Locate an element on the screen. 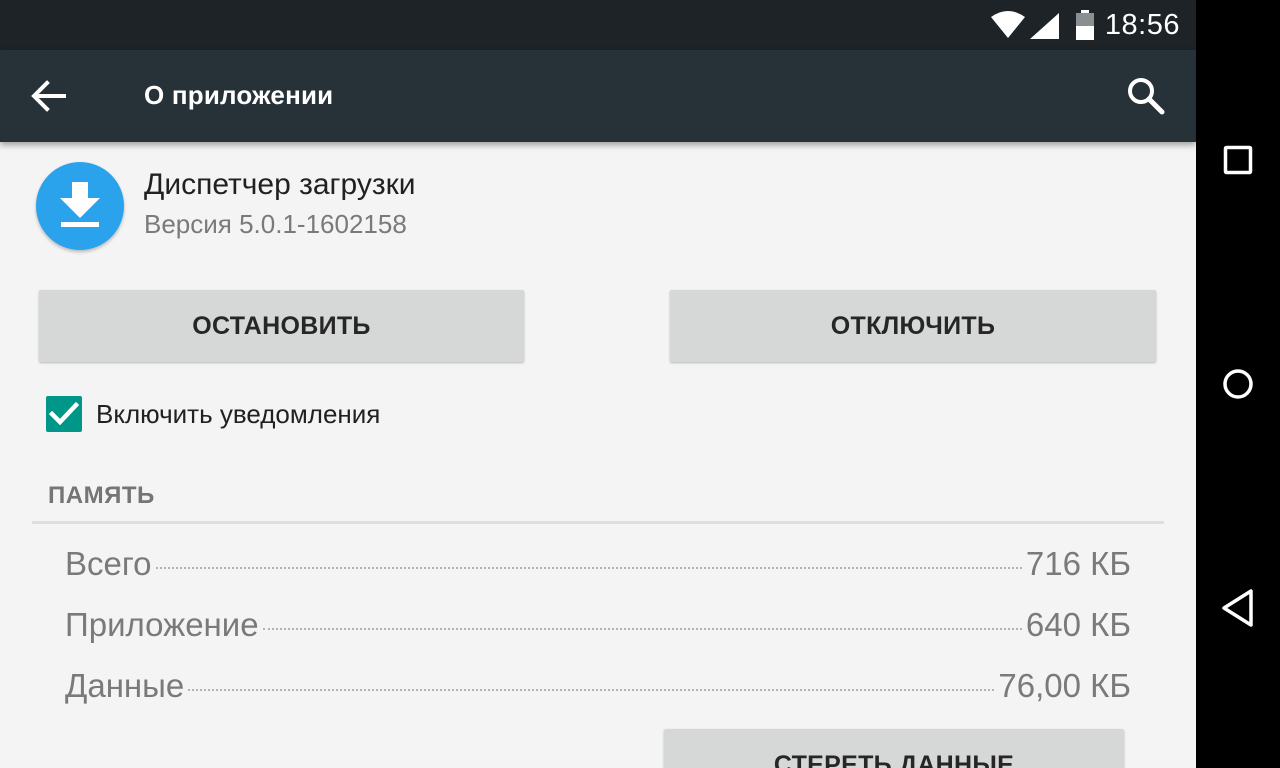 Image resolution: width=1280 pixels, height=768 pixels. app-bar: О приложении is located at coordinates (598, 96).